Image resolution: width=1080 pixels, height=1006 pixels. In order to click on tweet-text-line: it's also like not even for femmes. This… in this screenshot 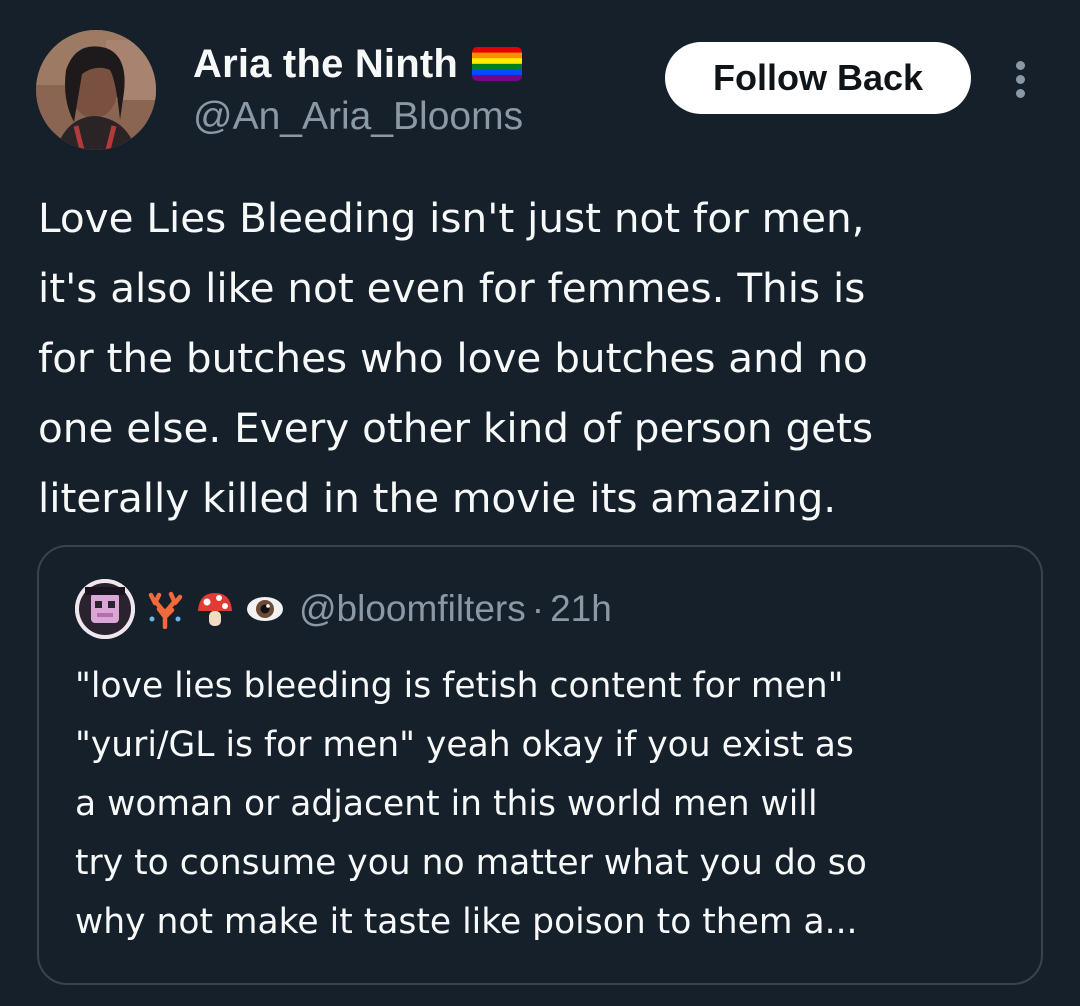, I will do `click(452, 288)`.